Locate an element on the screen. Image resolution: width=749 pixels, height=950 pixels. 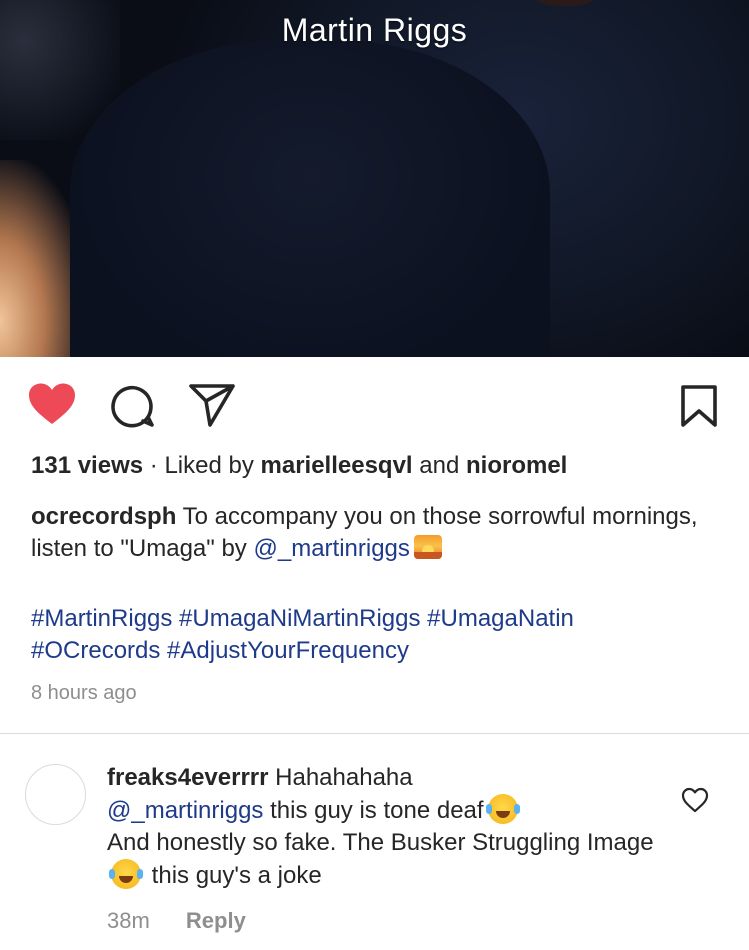
video-person-face is located at coordinates (565, 3).